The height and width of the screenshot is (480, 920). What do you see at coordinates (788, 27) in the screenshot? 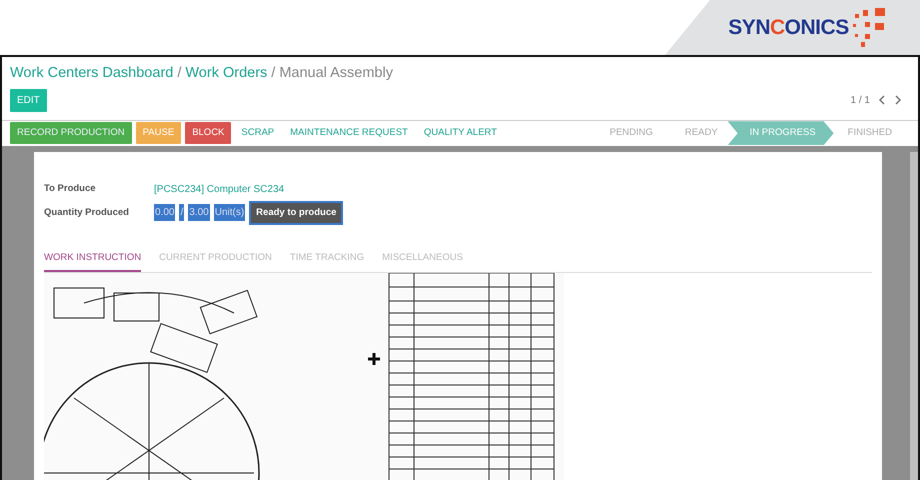
I see `company-logo: SYNCONICS` at bounding box center [788, 27].